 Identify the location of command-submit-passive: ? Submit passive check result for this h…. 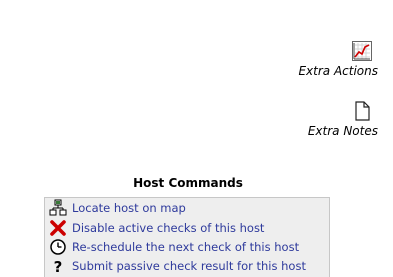
(177, 266).